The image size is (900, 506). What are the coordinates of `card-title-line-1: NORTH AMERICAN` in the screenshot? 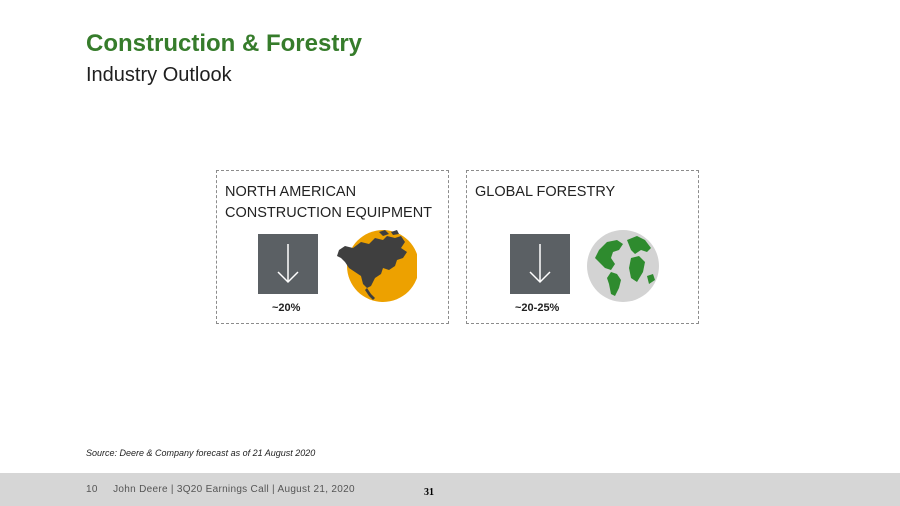 It's located at (291, 192).